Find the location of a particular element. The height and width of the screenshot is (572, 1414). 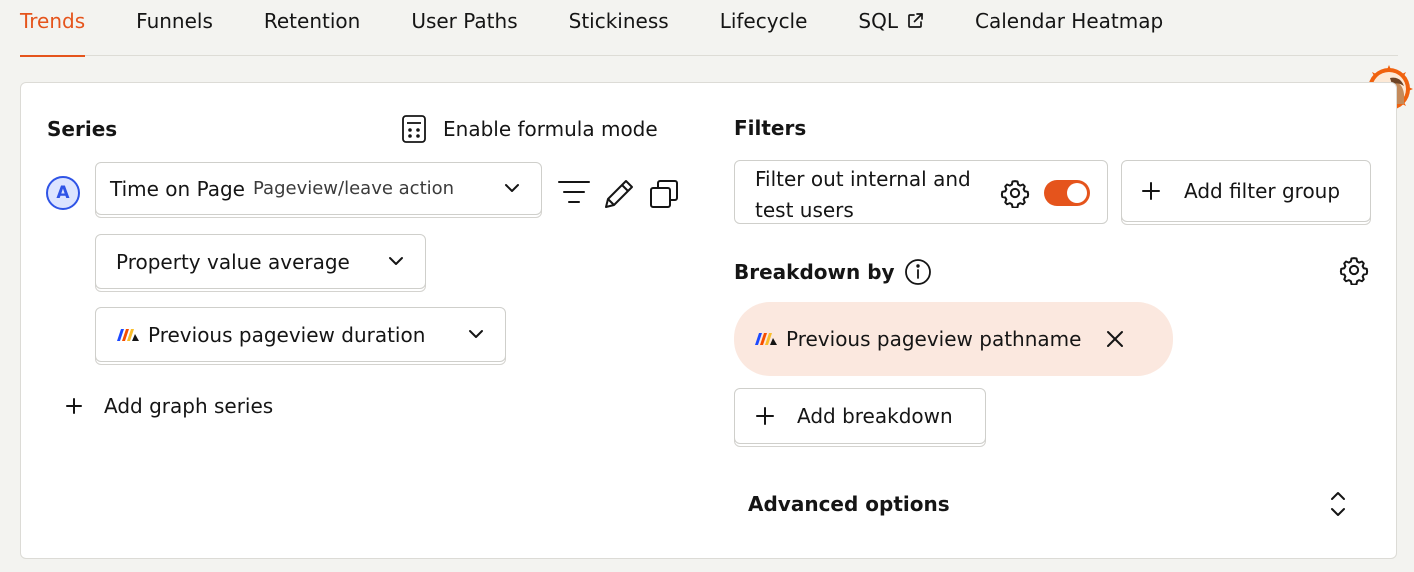

aggregation-select: Property value average is located at coordinates (260, 261).